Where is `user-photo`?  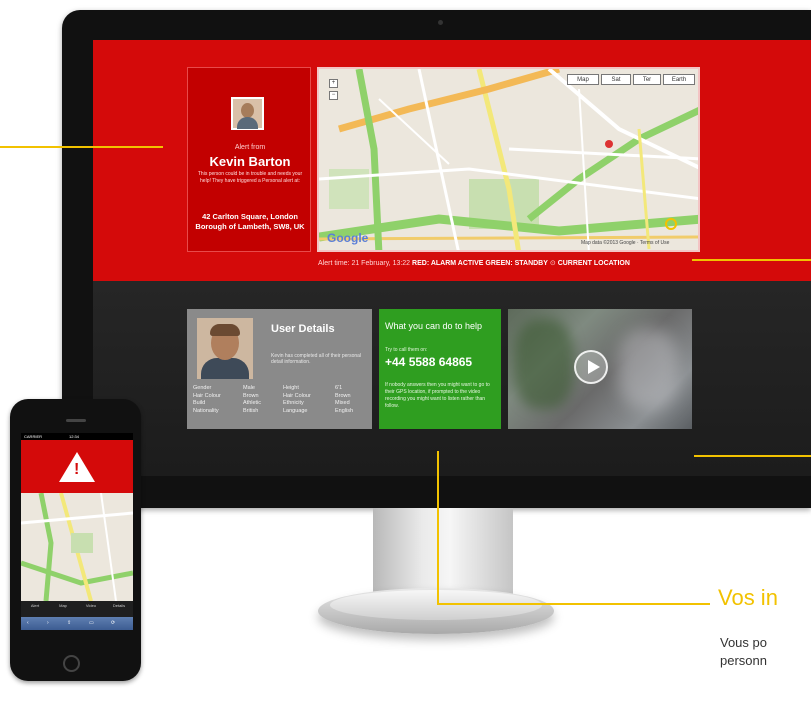
user-photo is located at coordinates (225, 348).